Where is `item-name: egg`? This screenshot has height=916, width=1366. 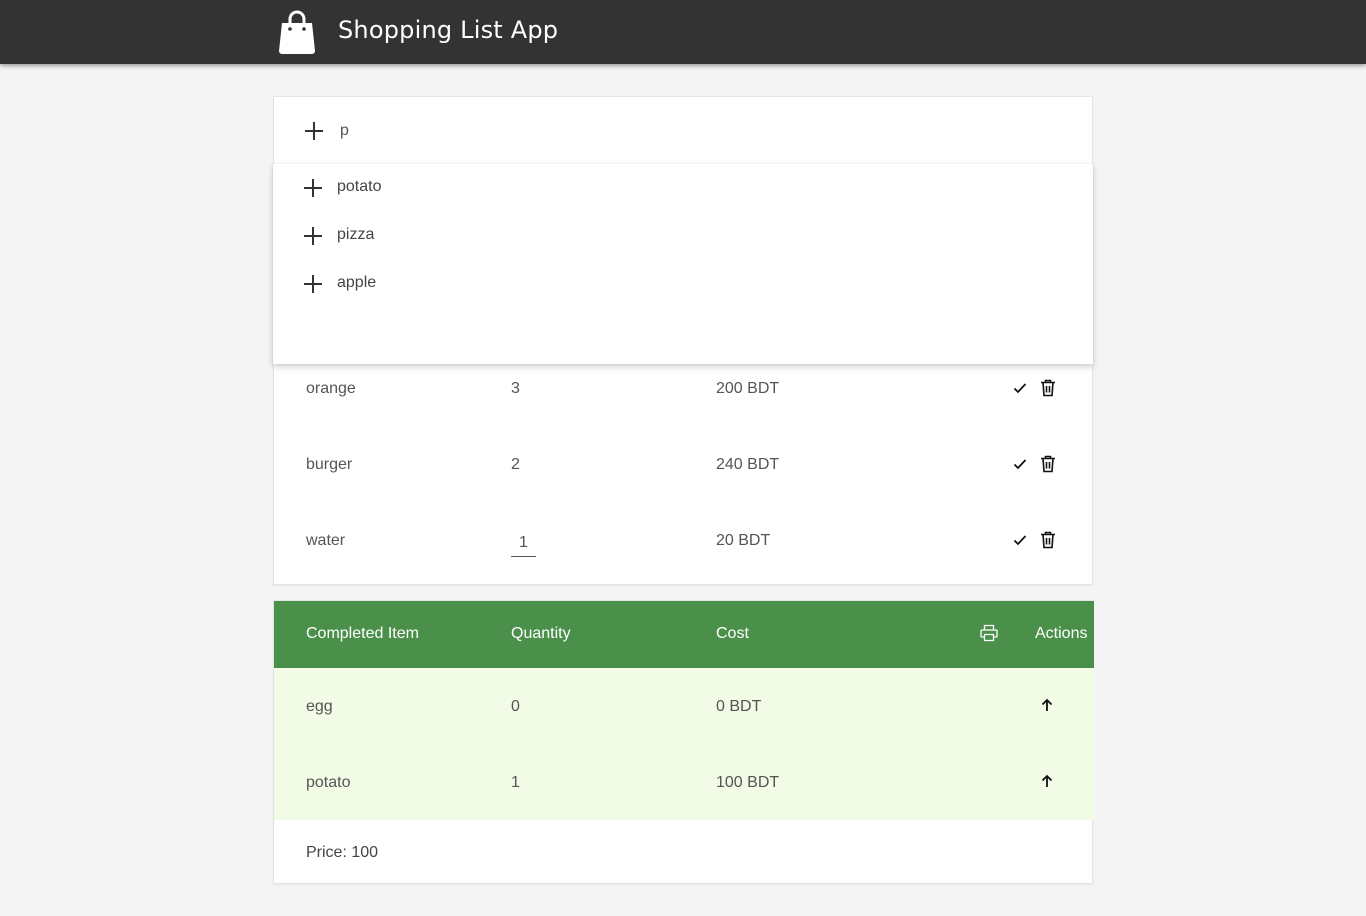
item-name: egg is located at coordinates (319, 706).